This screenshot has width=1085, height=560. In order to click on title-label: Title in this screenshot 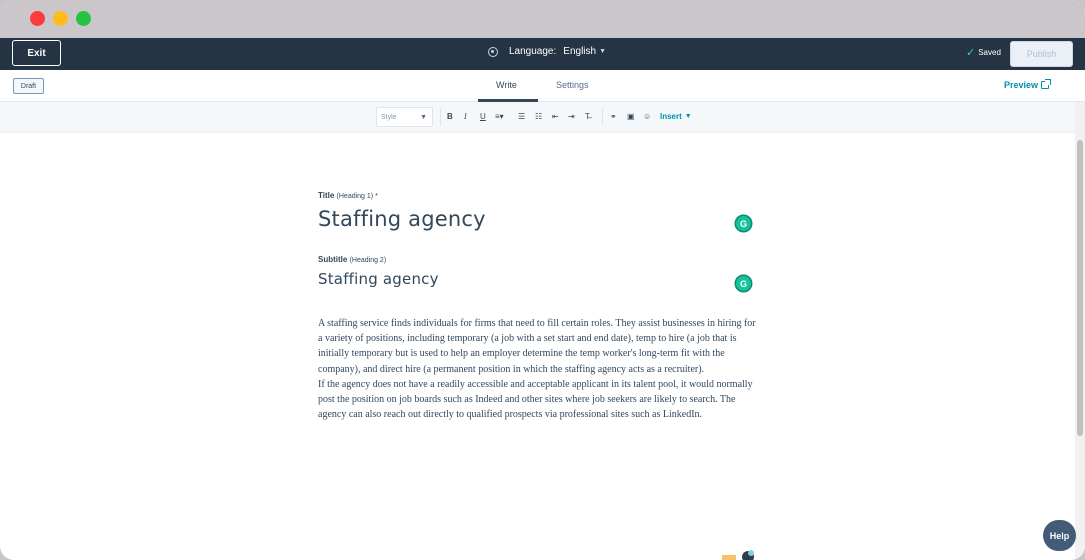, I will do `click(326, 195)`.